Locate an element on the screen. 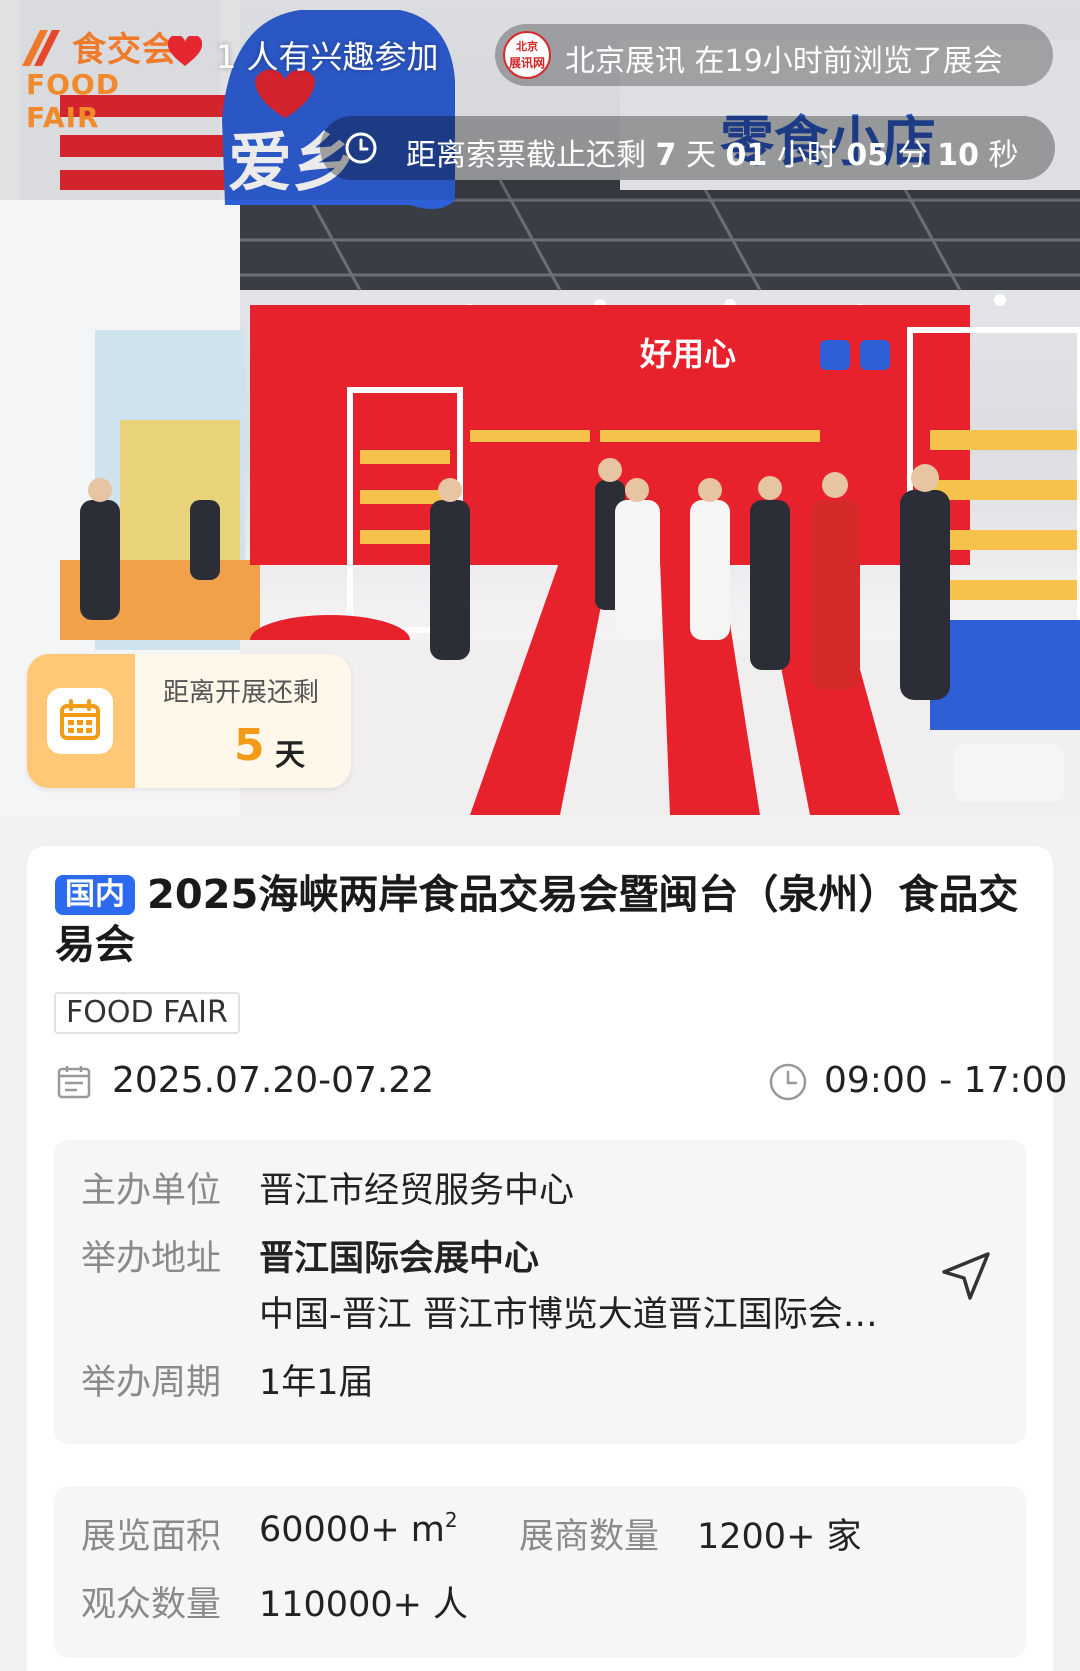  venue-name: 晋江国际会展中心 is located at coordinates (399, 1255).